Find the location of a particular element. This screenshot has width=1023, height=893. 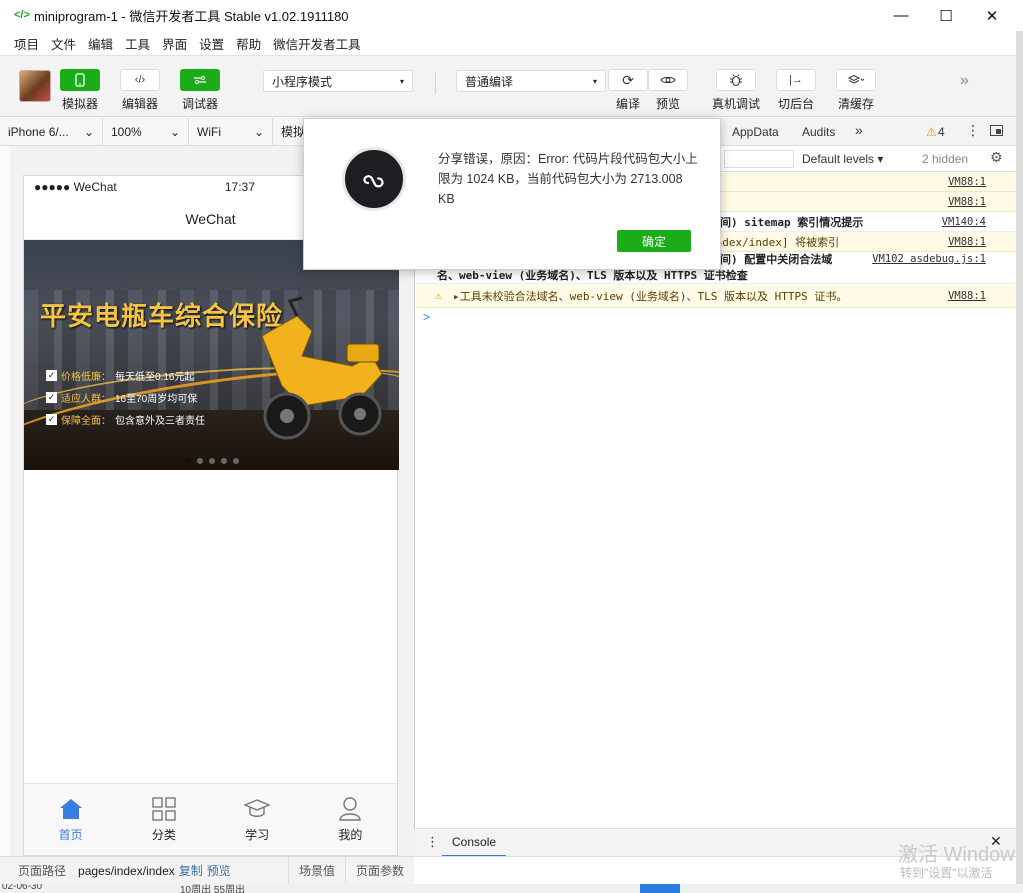

zoom-select: 100% ⌄ is located at coordinates (146, 131).